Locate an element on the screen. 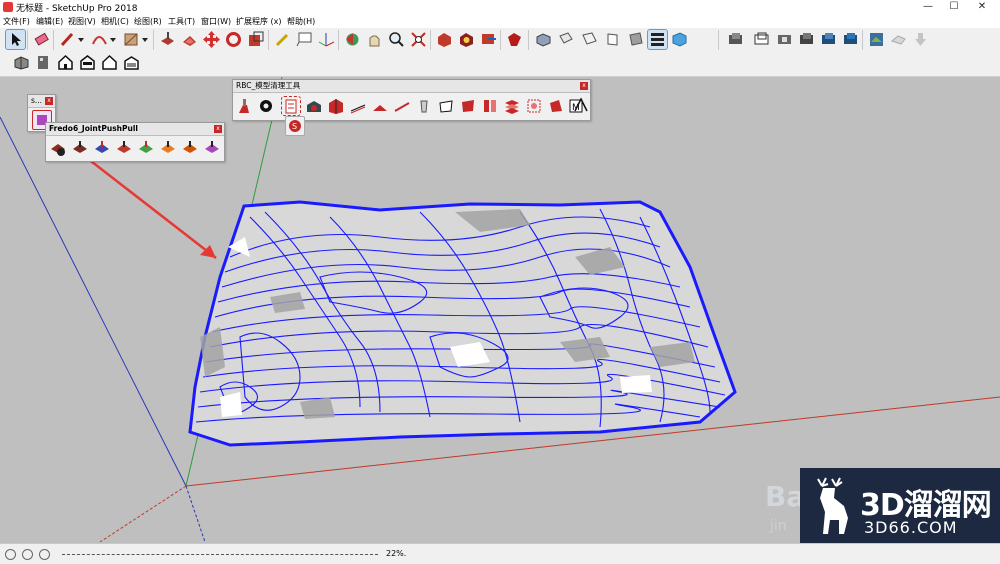 The width and height of the screenshot is (1000, 564). purge-unused-icon is located at coordinates (291, 106).